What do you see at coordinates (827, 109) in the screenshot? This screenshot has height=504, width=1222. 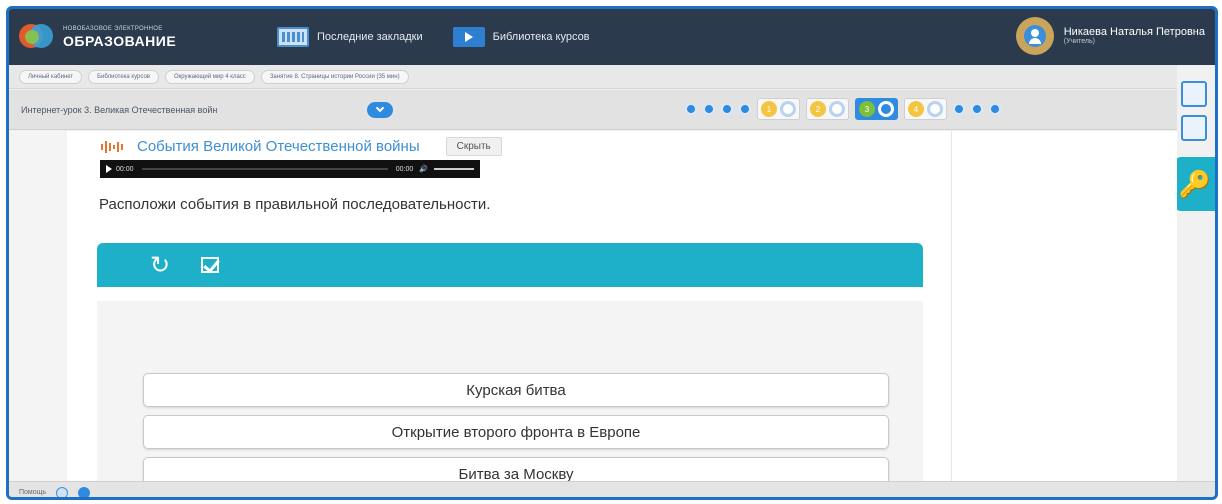 I see `step-pill: 2` at bounding box center [827, 109].